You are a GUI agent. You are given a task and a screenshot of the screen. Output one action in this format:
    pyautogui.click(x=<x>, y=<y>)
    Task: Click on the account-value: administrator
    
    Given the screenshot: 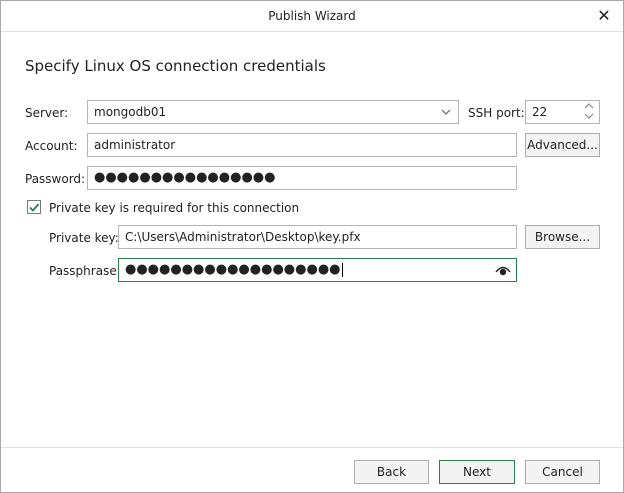 What is the action you would take?
    pyautogui.click(x=135, y=145)
    